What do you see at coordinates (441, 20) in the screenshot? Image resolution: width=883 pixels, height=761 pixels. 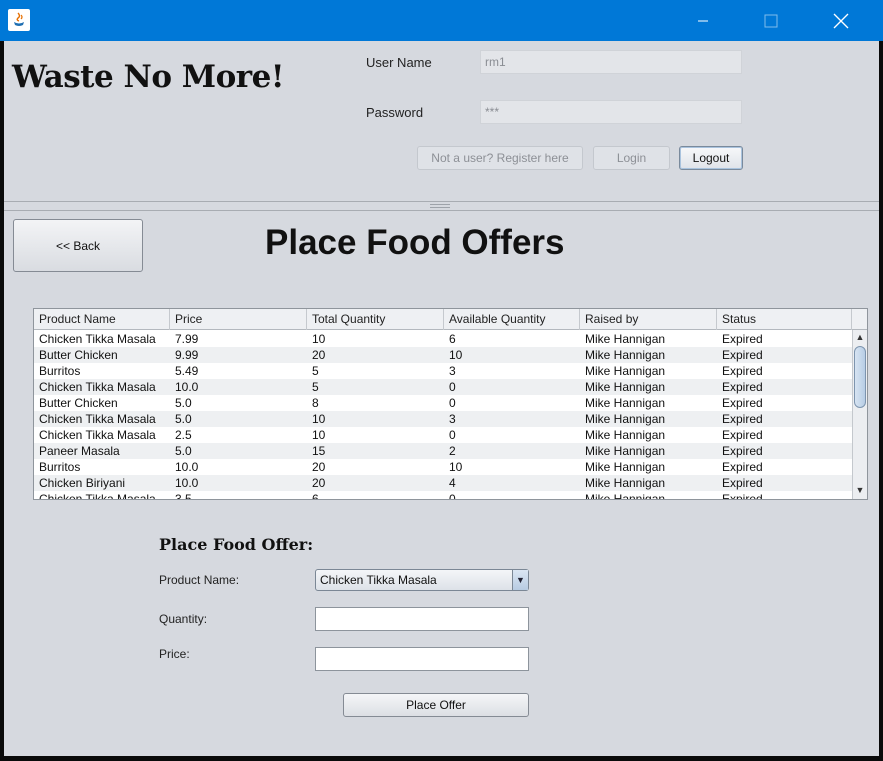 I see `title-bar` at bounding box center [441, 20].